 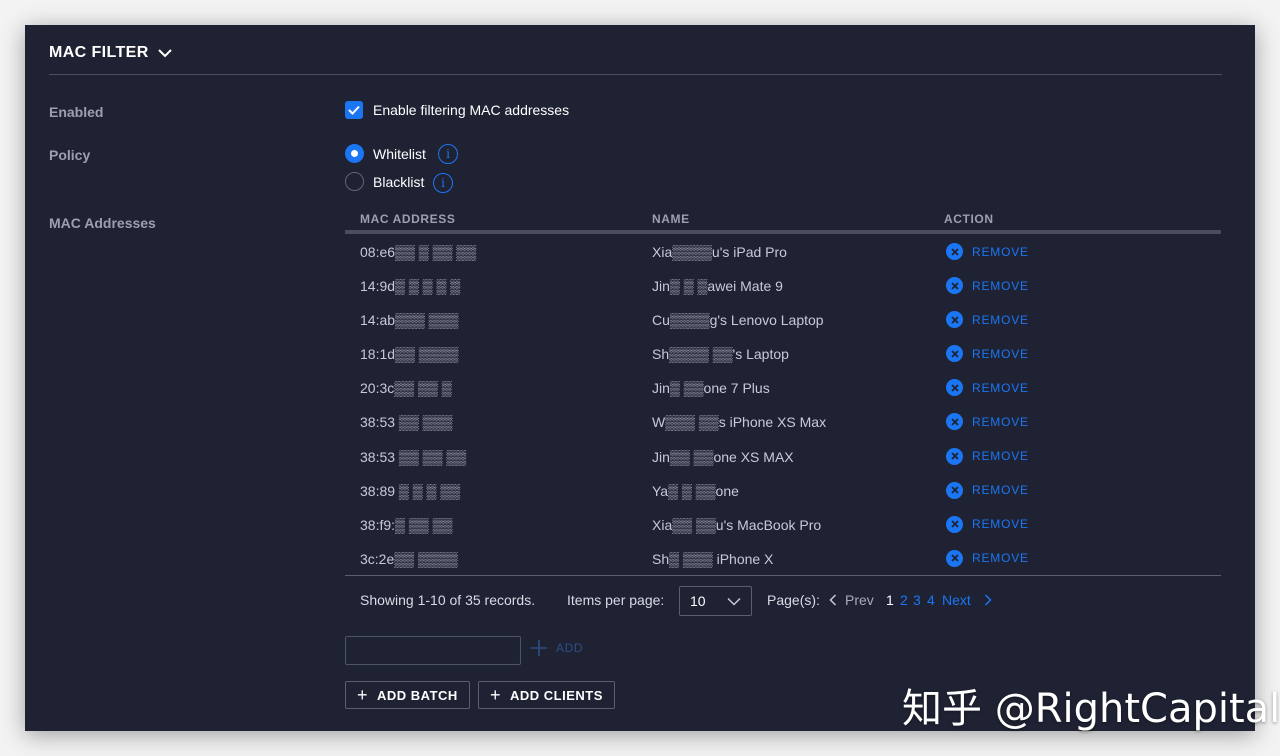 I want to click on column-header-action: ACTION, so click(x=969, y=219).